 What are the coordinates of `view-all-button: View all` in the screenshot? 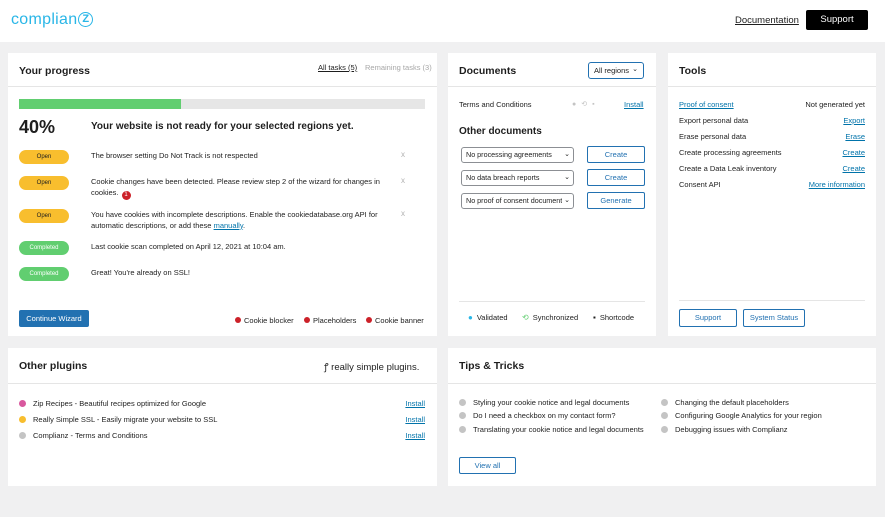 It's located at (487, 465).